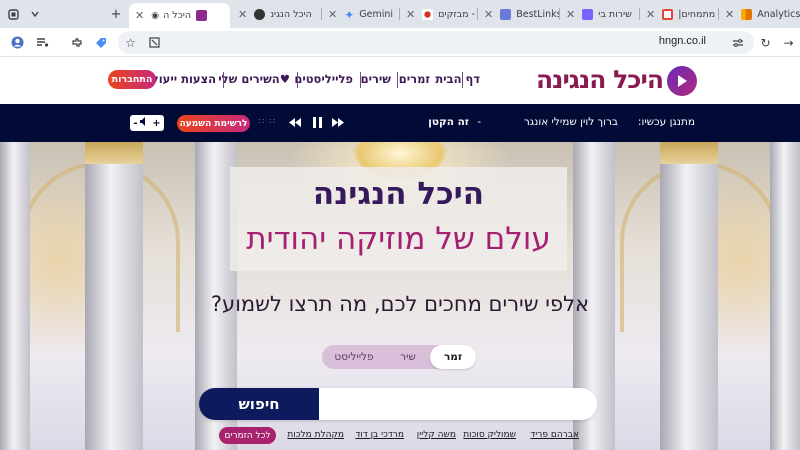 This screenshot has width=800, height=450. What do you see at coordinates (697, 14) in the screenshot?
I see `tab-title: |מתמחים` at bounding box center [697, 14].